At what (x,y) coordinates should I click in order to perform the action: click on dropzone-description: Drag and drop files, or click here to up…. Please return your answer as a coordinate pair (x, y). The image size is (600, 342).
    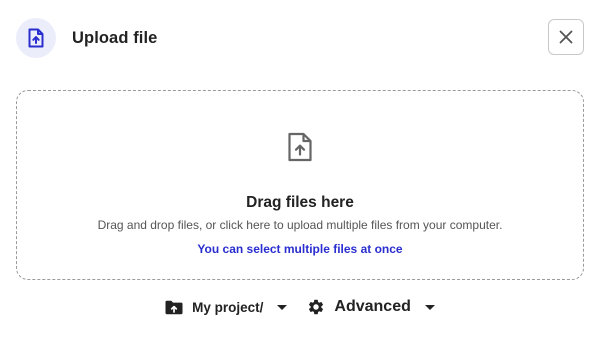
    Looking at the image, I should click on (300, 225).